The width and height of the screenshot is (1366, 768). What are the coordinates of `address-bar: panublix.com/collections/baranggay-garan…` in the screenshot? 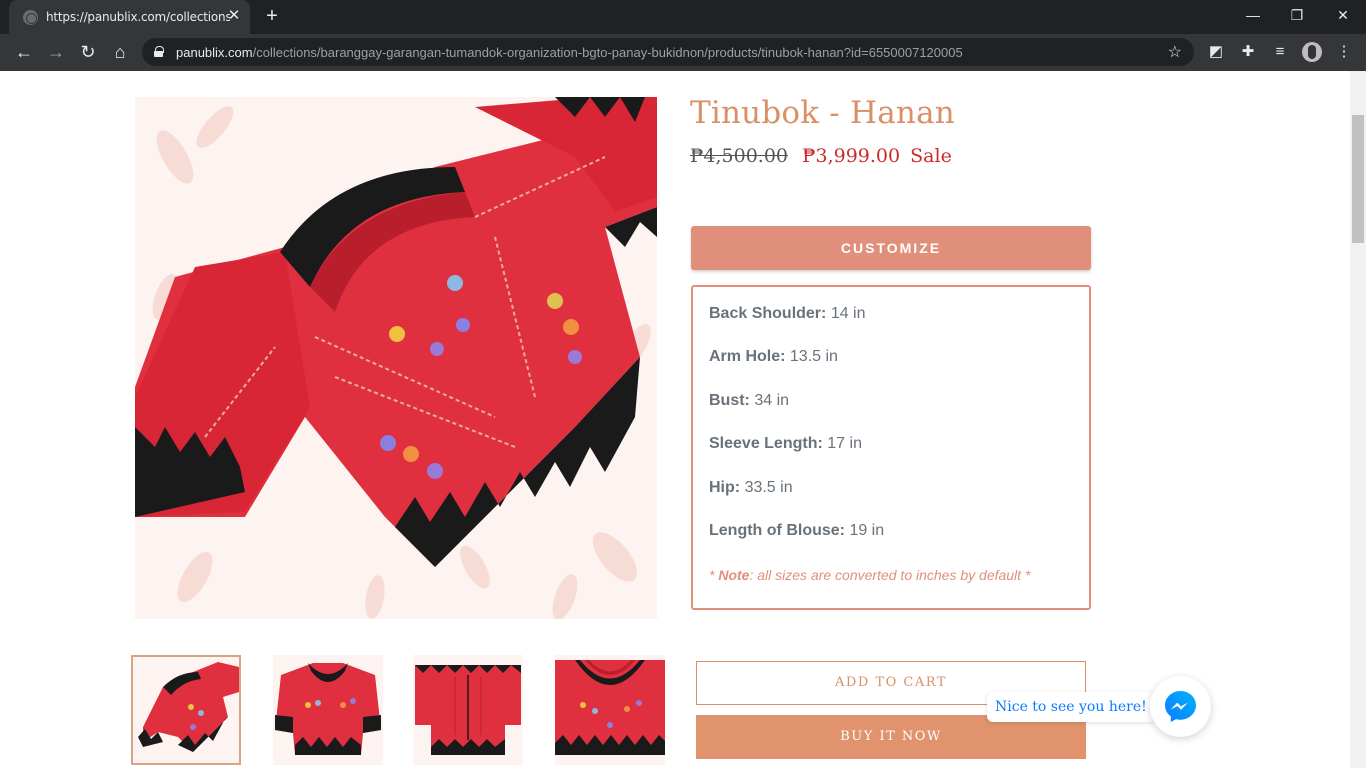 It's located at (668, 52).